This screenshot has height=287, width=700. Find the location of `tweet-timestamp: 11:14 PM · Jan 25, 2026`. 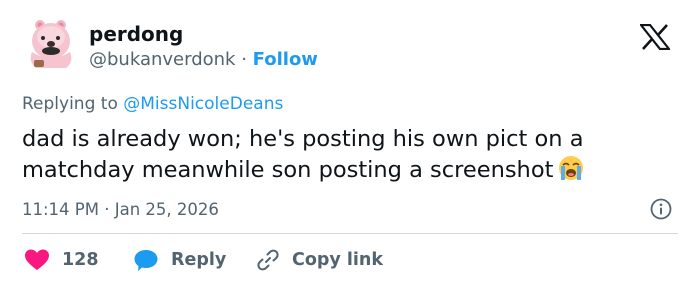

tweet-timestamp: 11:14 PM · Jan 25, 2026 is located at coordinates (120, 209).